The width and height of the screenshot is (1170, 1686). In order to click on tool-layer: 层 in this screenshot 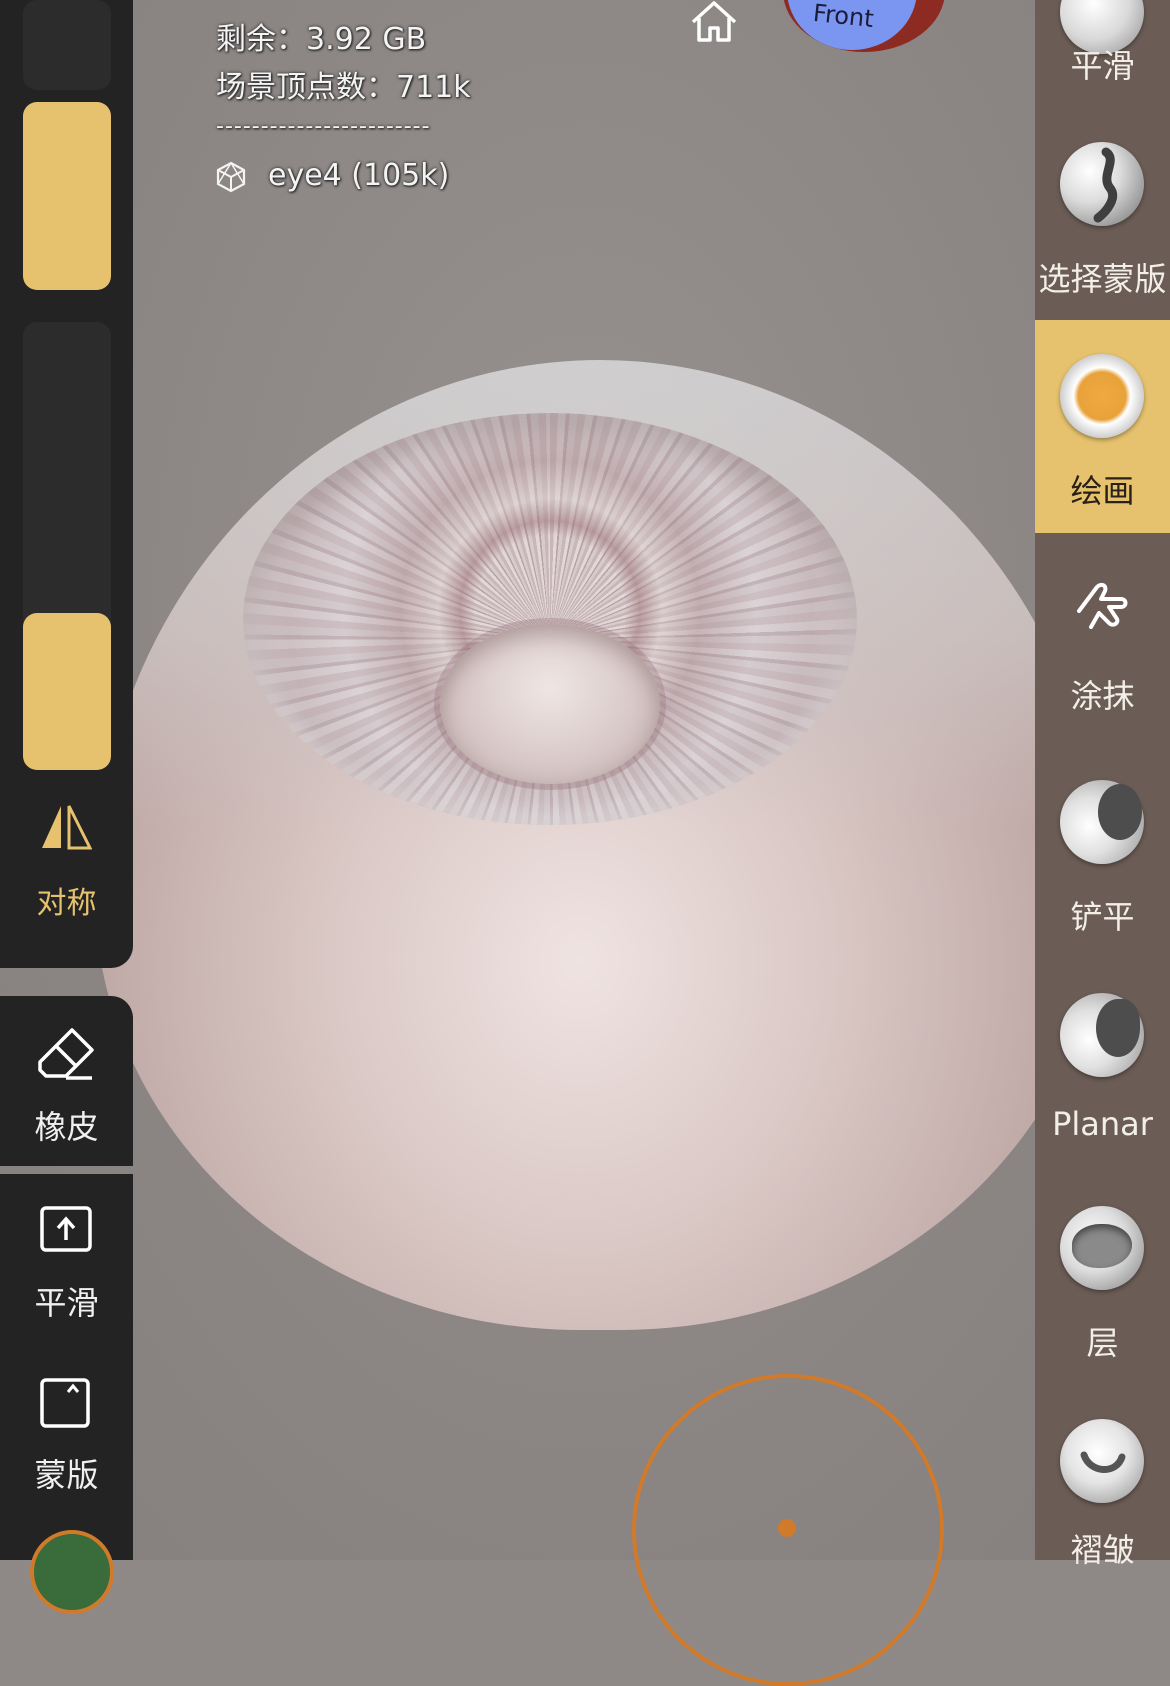, I will do `click(1102, 1278)`.